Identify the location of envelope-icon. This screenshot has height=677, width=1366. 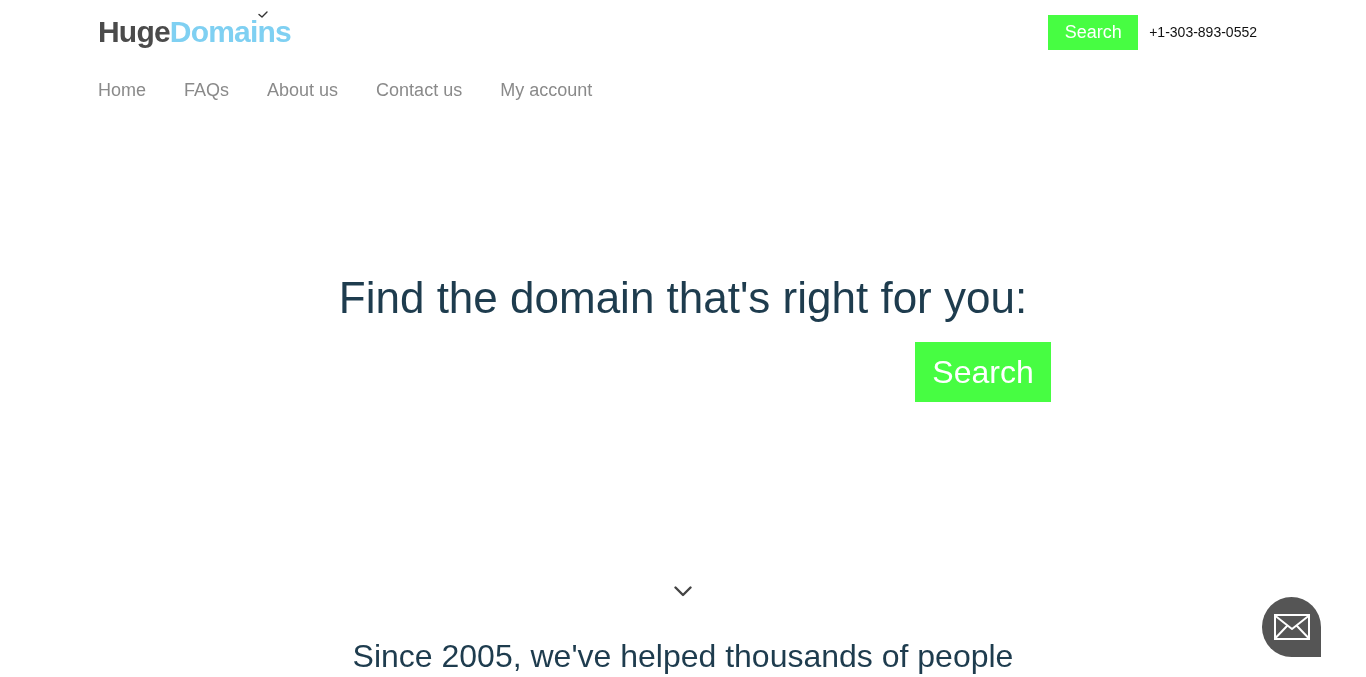
(1291, 627).